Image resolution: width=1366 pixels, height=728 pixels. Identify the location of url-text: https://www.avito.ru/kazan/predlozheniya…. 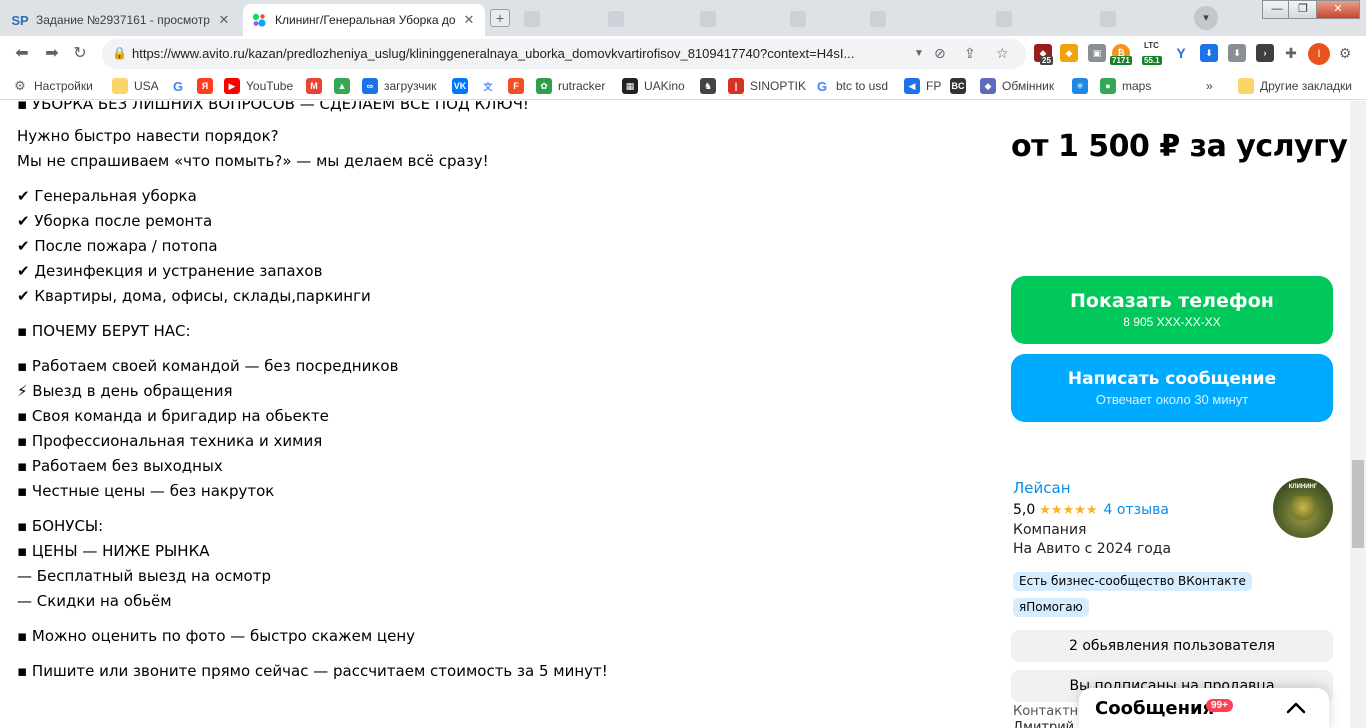
(522, 53).